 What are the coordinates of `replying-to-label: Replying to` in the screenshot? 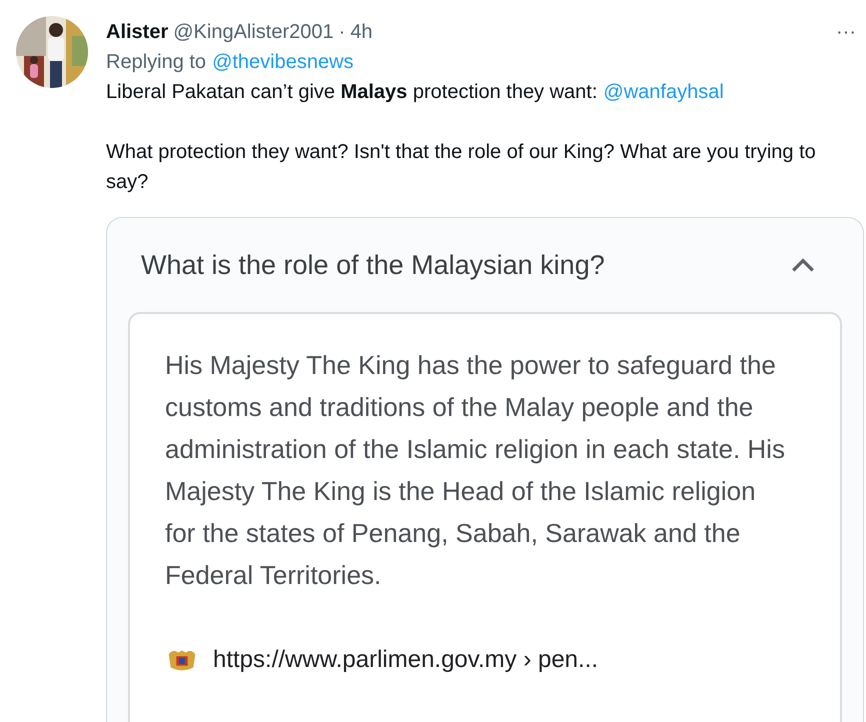 It's located at (156, 62).